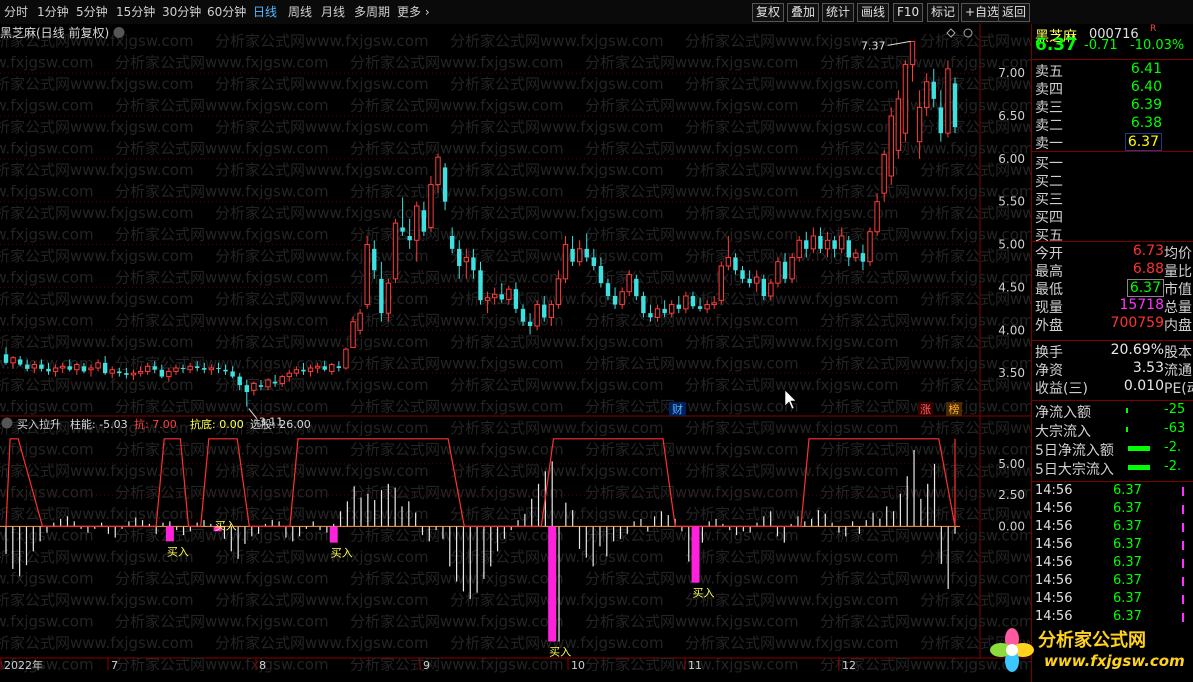 The height and width of the screenshot is (682, 1193). Describe the element at coordinates (7, 423) in the screenshot. I see `indicator-menu-icon` at that location.